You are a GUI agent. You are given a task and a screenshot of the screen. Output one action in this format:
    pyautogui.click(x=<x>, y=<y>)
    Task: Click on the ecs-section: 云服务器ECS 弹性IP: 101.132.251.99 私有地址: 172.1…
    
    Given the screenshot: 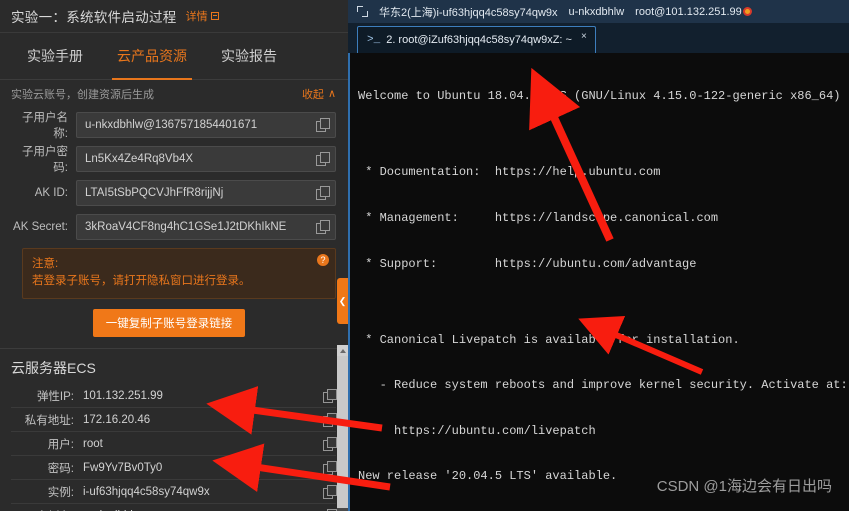 What is the action you would take?
    pyautogui.click(x=174, y=430)
    